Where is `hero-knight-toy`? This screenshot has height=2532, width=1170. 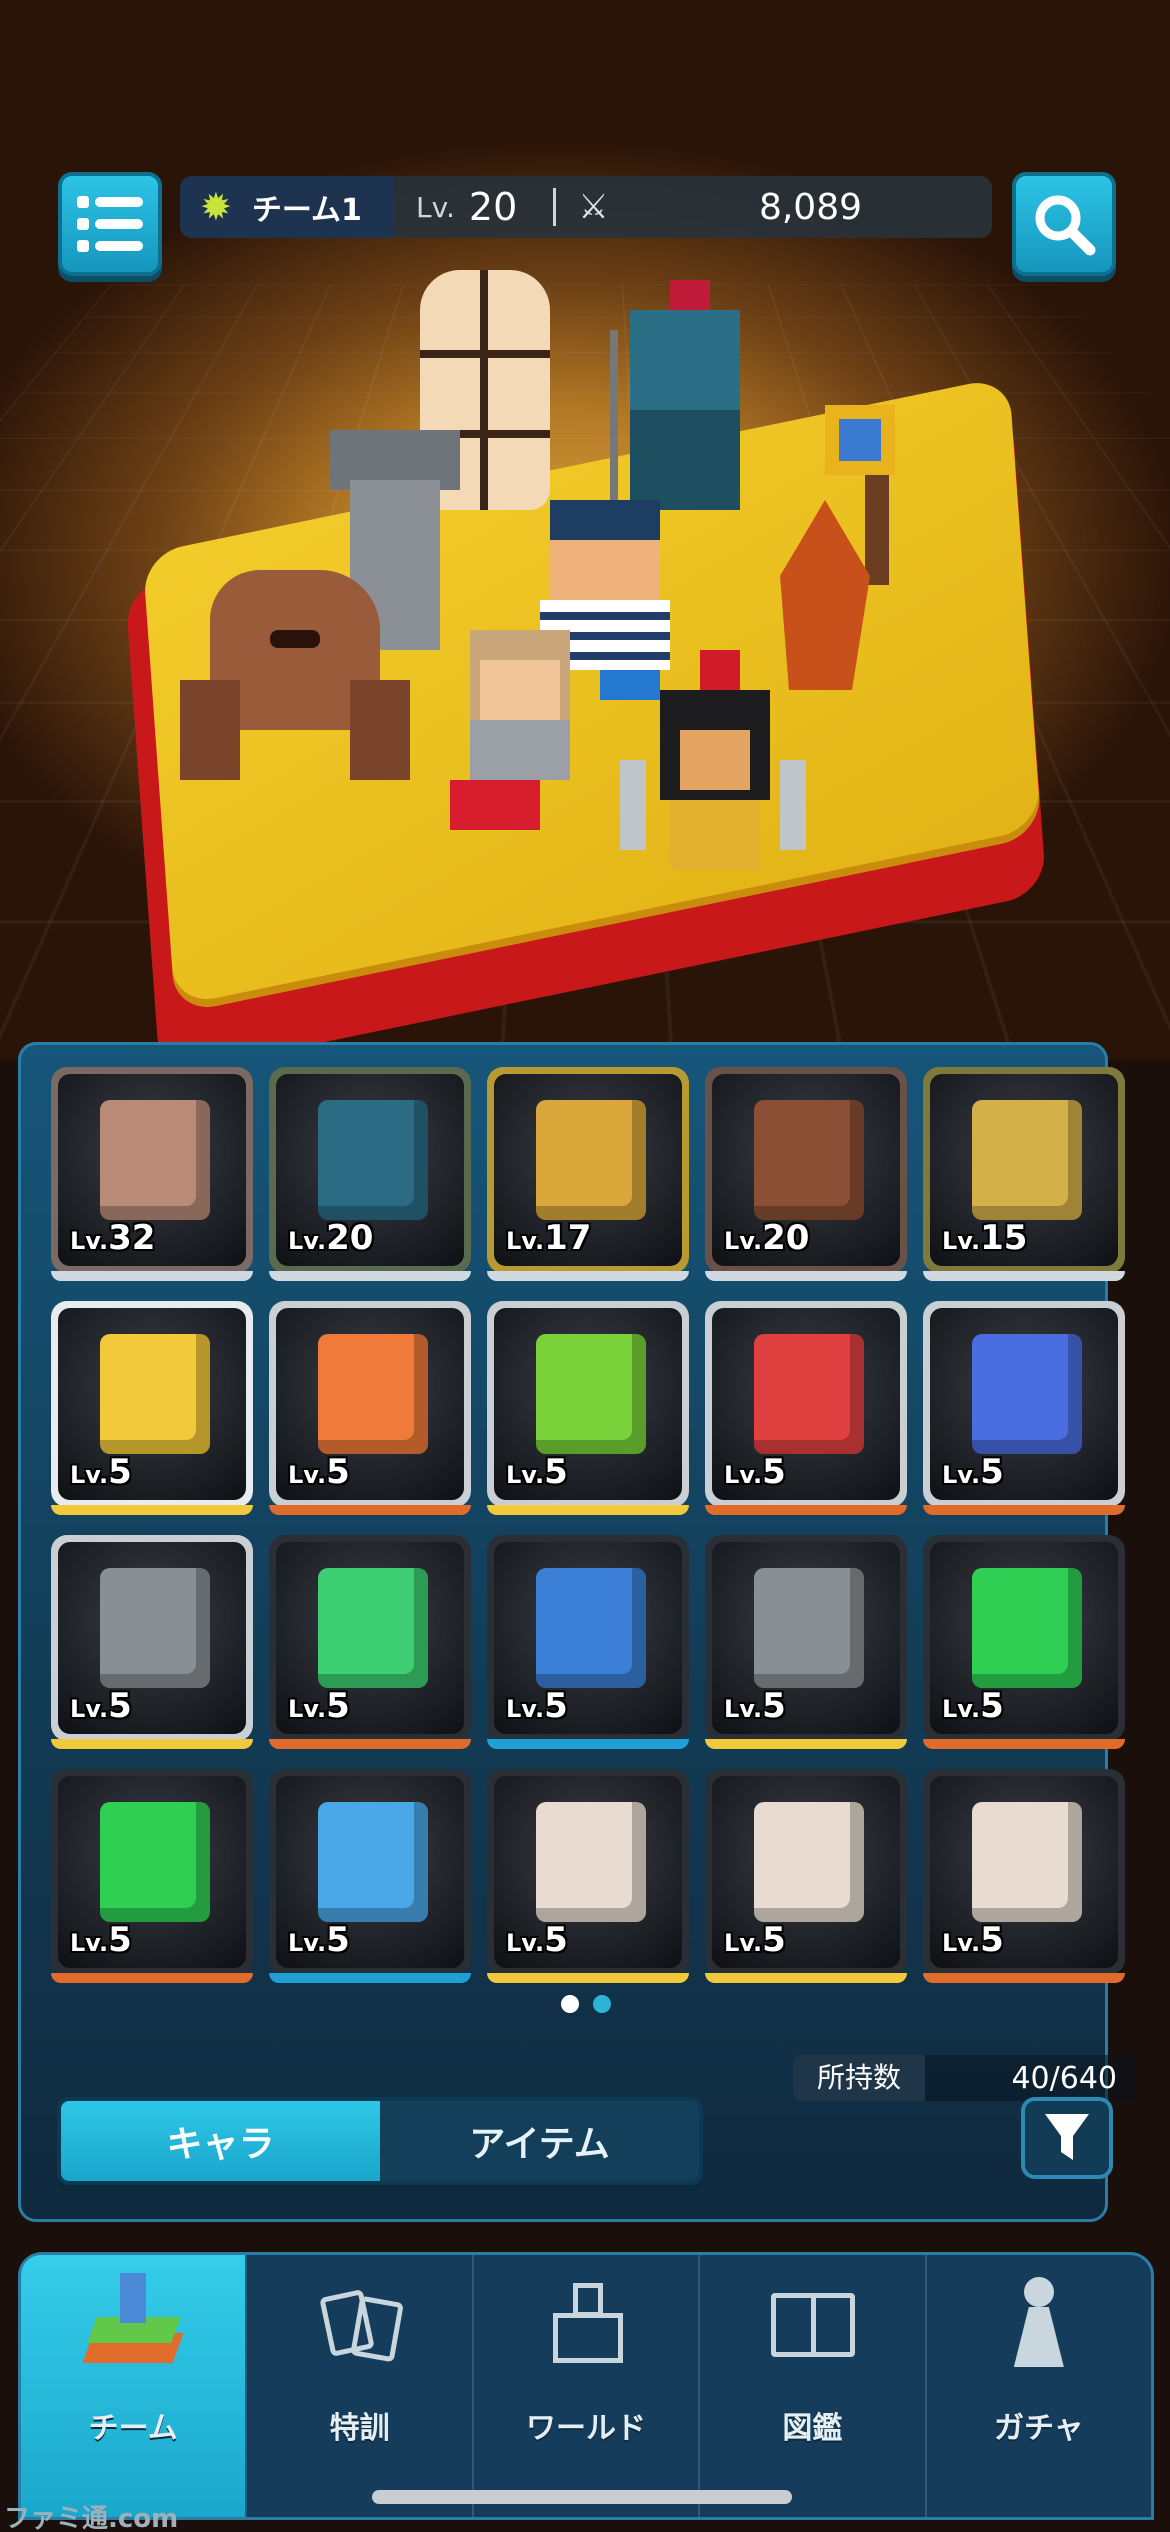
hero-knight-toy is located at coordinates (520, 730).